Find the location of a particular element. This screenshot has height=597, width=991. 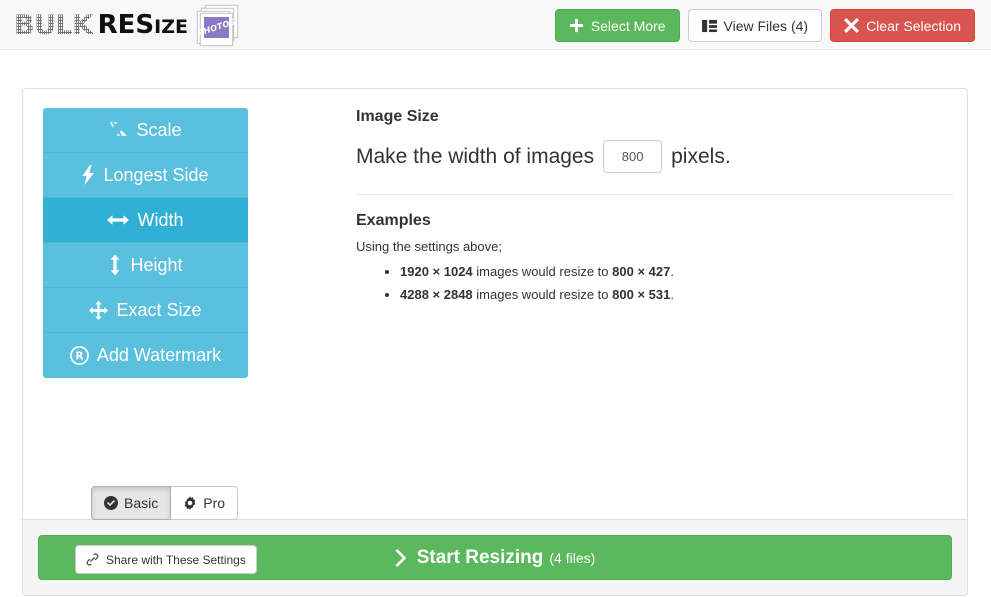

select-more-button: Select More is located at coordinates (617, 25).